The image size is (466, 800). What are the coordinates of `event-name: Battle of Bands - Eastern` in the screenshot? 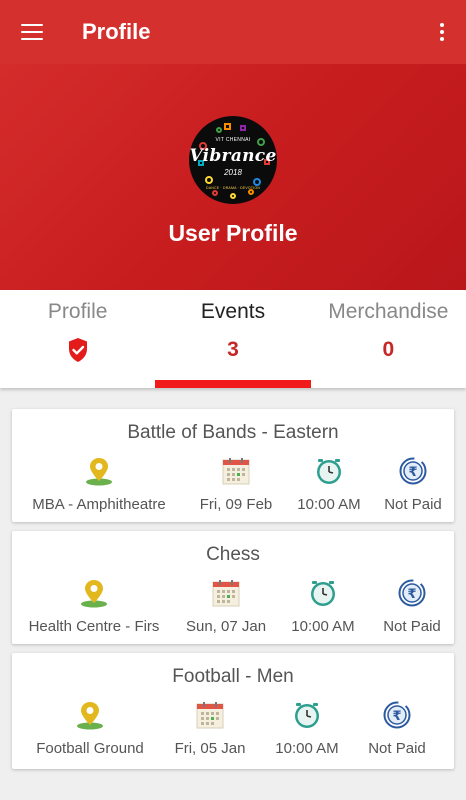 It's located at (233, 432).